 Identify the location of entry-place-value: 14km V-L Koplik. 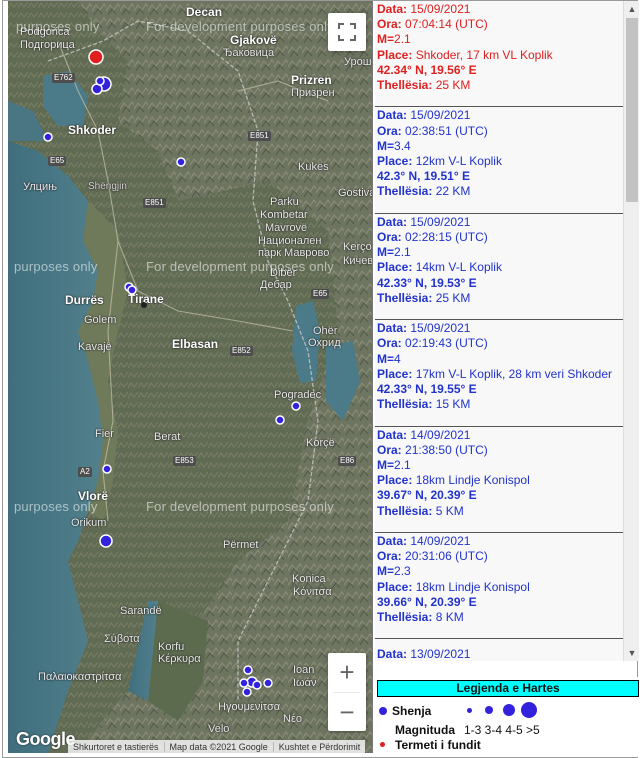
(458, 267).